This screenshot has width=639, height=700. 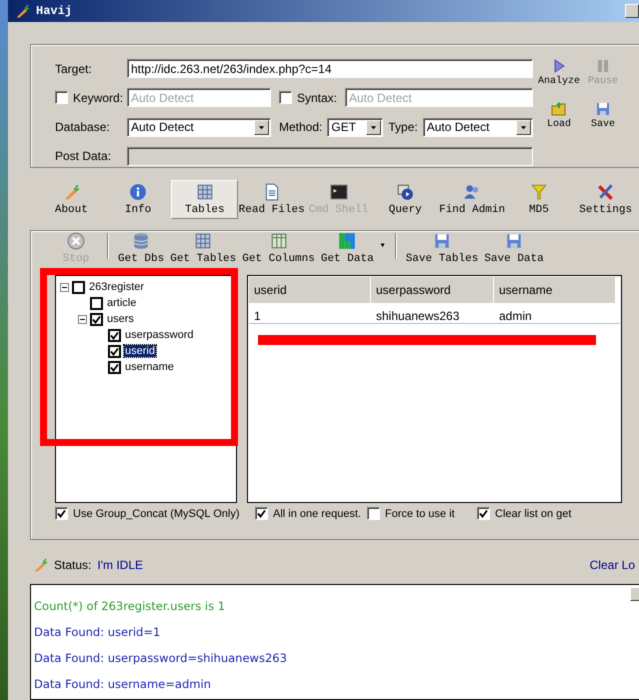 I want to click on field-label: Post Data:, so click(x=83, y=156).